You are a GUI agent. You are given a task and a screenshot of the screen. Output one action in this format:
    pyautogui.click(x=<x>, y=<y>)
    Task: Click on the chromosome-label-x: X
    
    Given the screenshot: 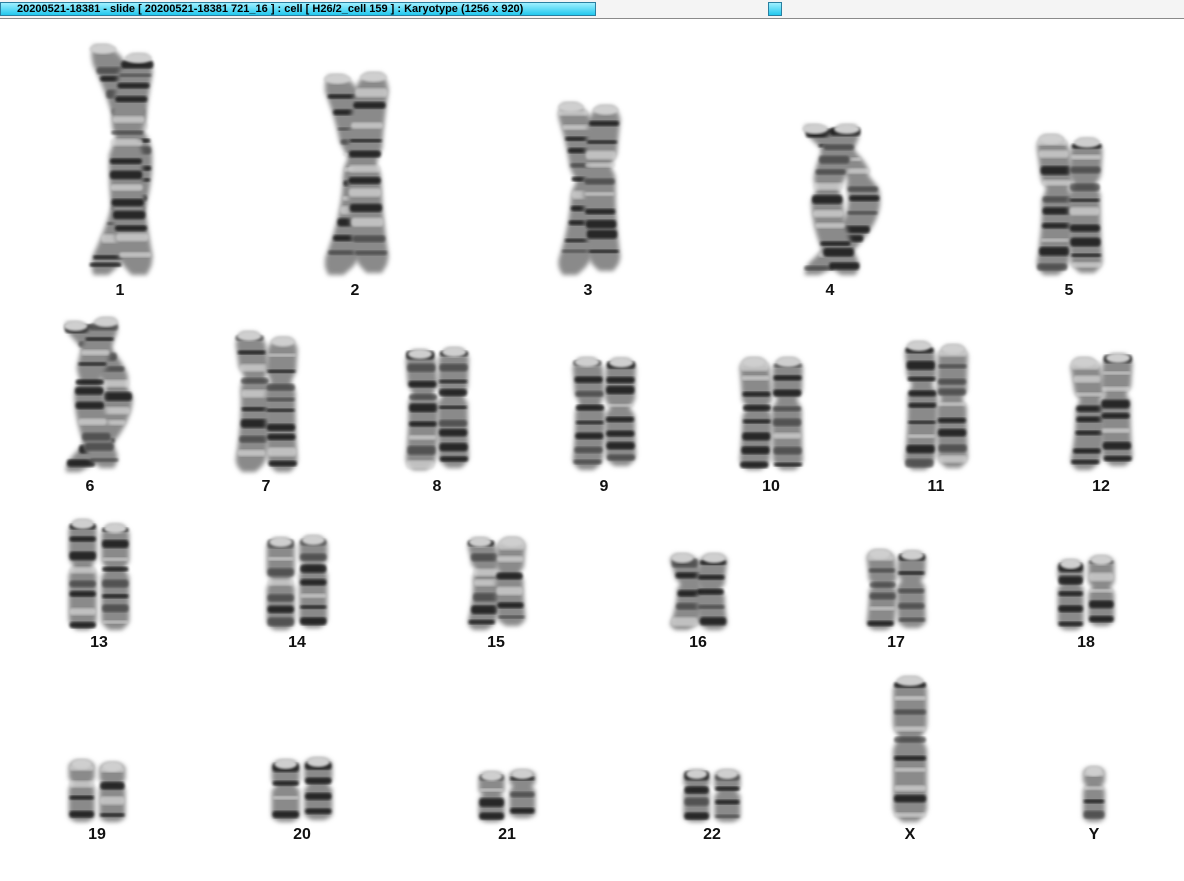 What is the action you would take?
    pyautogui.click(x=910, y=834)
    